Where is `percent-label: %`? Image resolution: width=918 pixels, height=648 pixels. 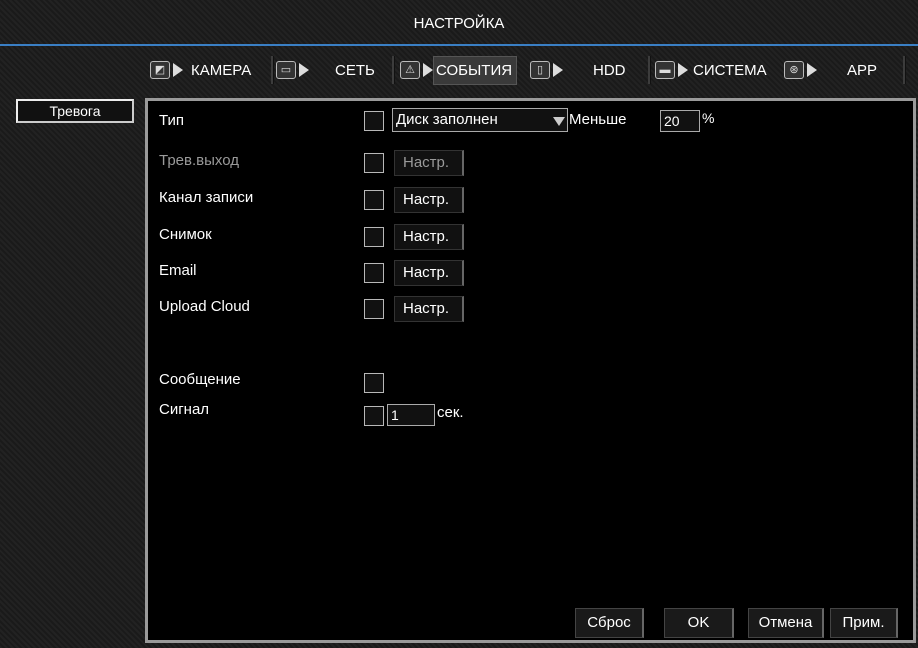
percent-label: % is located at coordinates (708, 118).